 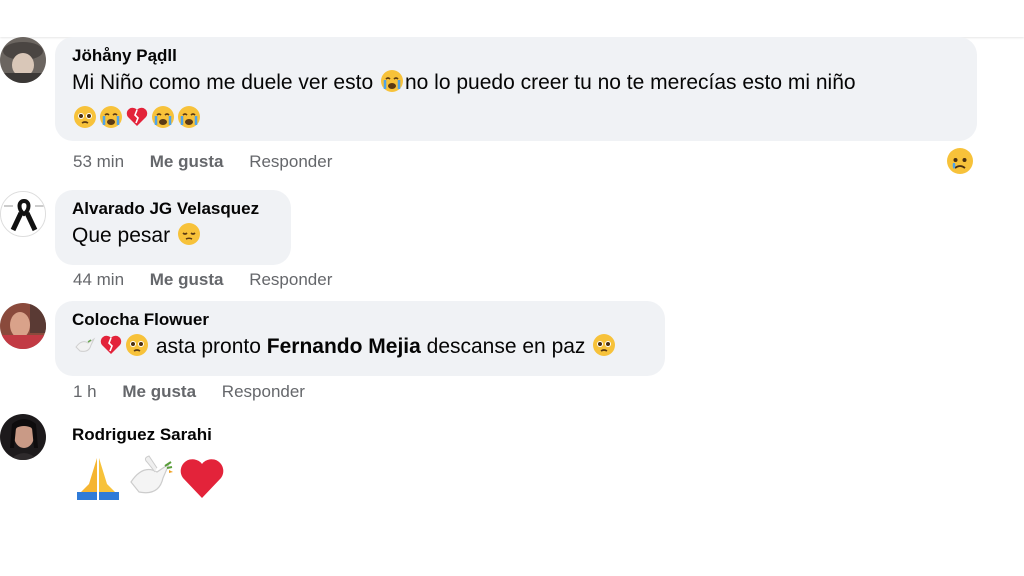 What do you see at coordinates (516, 56) in the screenshot?
I see `comment-author: Jöhåny Pąḍll` at bounding box center [516, 56].